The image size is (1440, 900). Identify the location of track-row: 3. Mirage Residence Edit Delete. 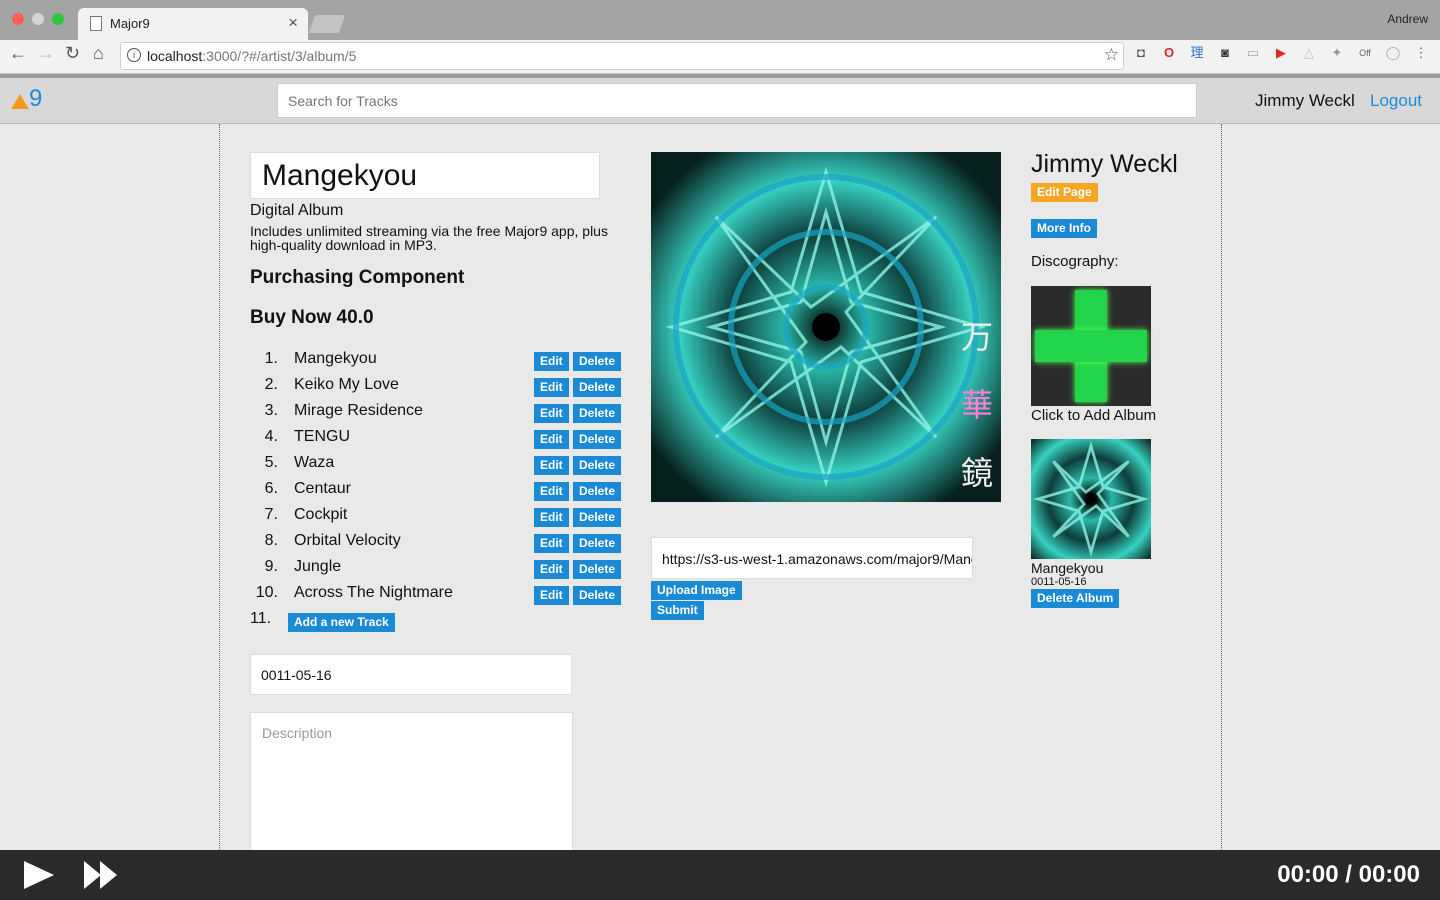
(432, 415).